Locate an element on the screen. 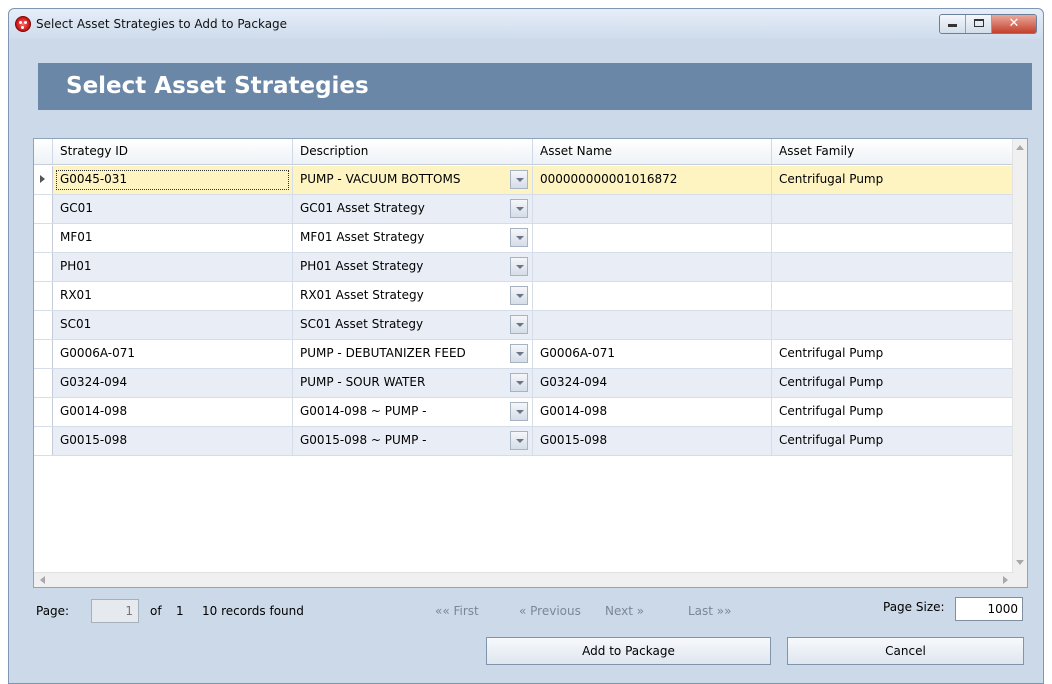 This screenshot has width=1052, height=684. strategy-id-cell: G0324-094 is located at coordinates (173, 383).